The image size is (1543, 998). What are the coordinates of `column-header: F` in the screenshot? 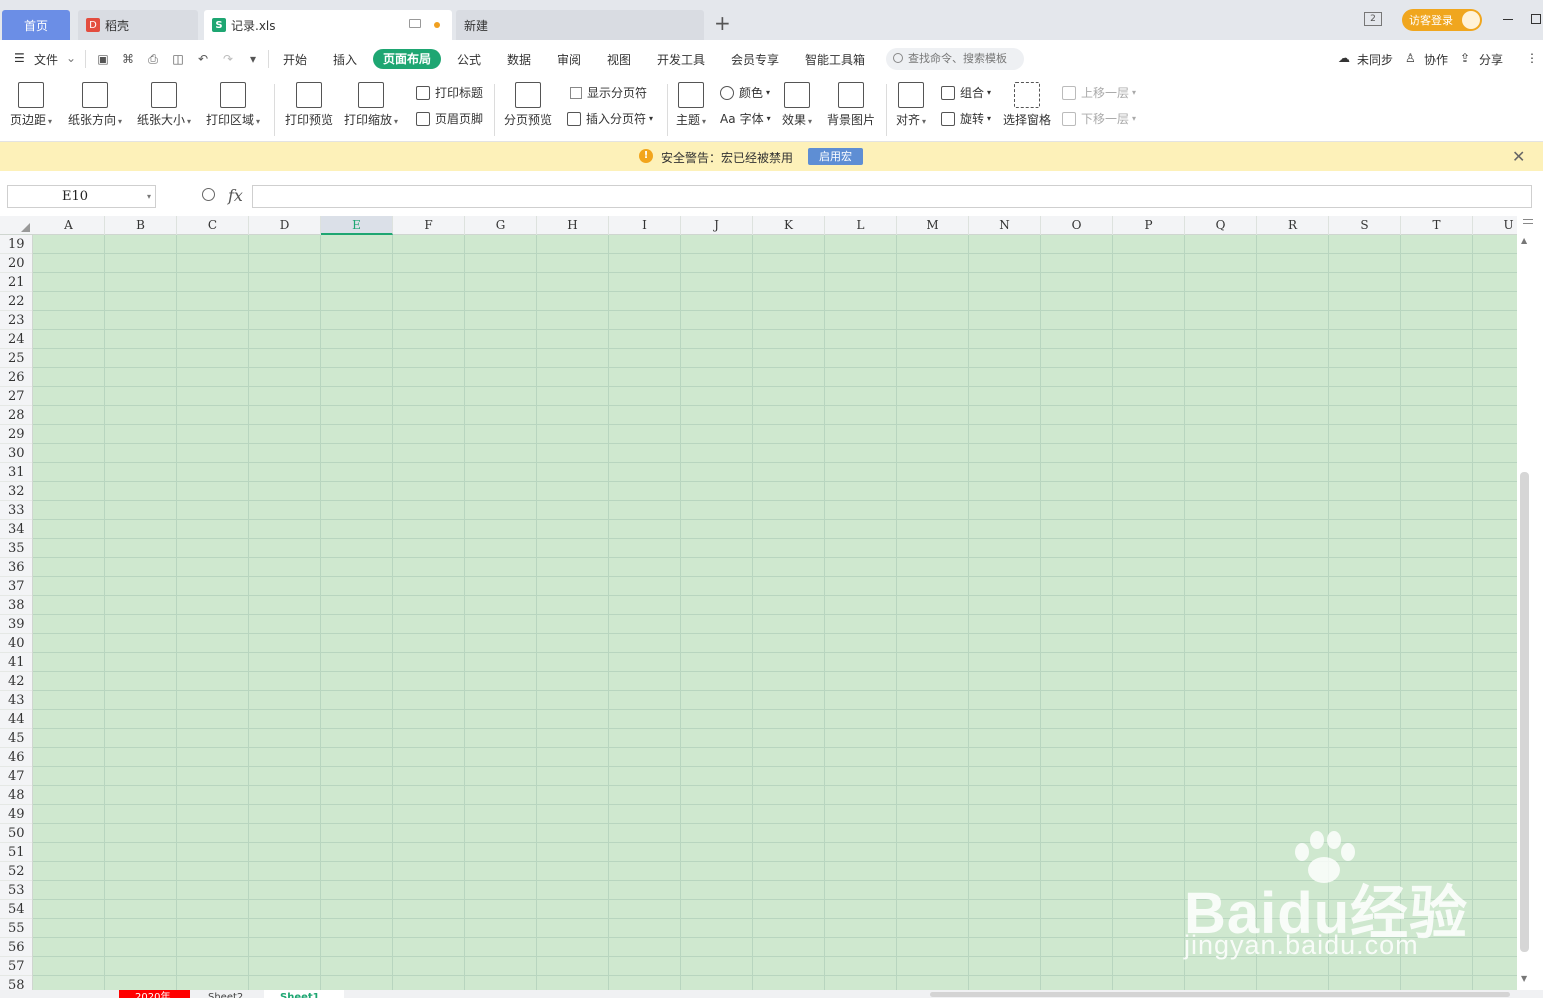 It's located at (429, 225).